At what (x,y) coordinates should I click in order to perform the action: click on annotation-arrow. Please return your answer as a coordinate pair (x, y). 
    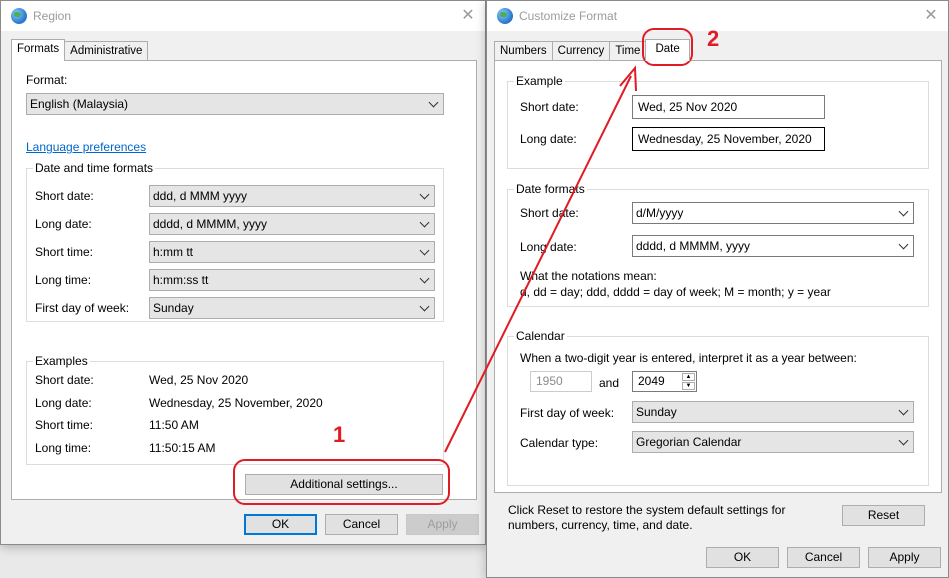
    Looking at the image, I should click on (540, 259).